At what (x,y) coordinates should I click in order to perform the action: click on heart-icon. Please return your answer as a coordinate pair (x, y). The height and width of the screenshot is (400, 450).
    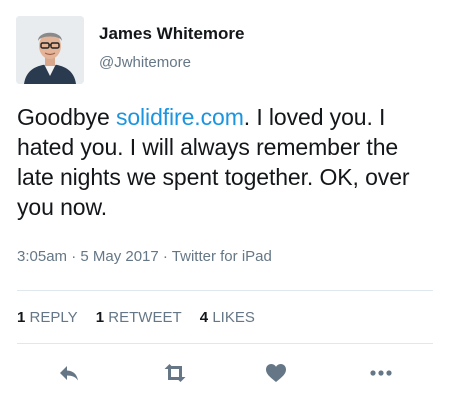
    Looking at the image, I should click on (276, 373).